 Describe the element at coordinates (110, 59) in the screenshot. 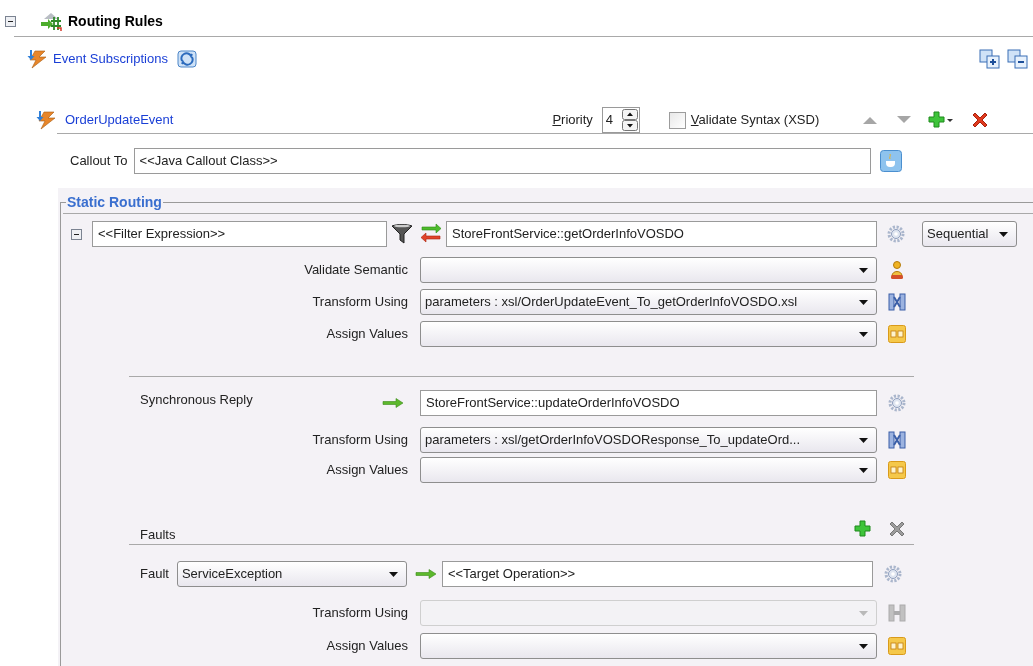

I see `subscriptions-link: Event Subscriptions` at that location.